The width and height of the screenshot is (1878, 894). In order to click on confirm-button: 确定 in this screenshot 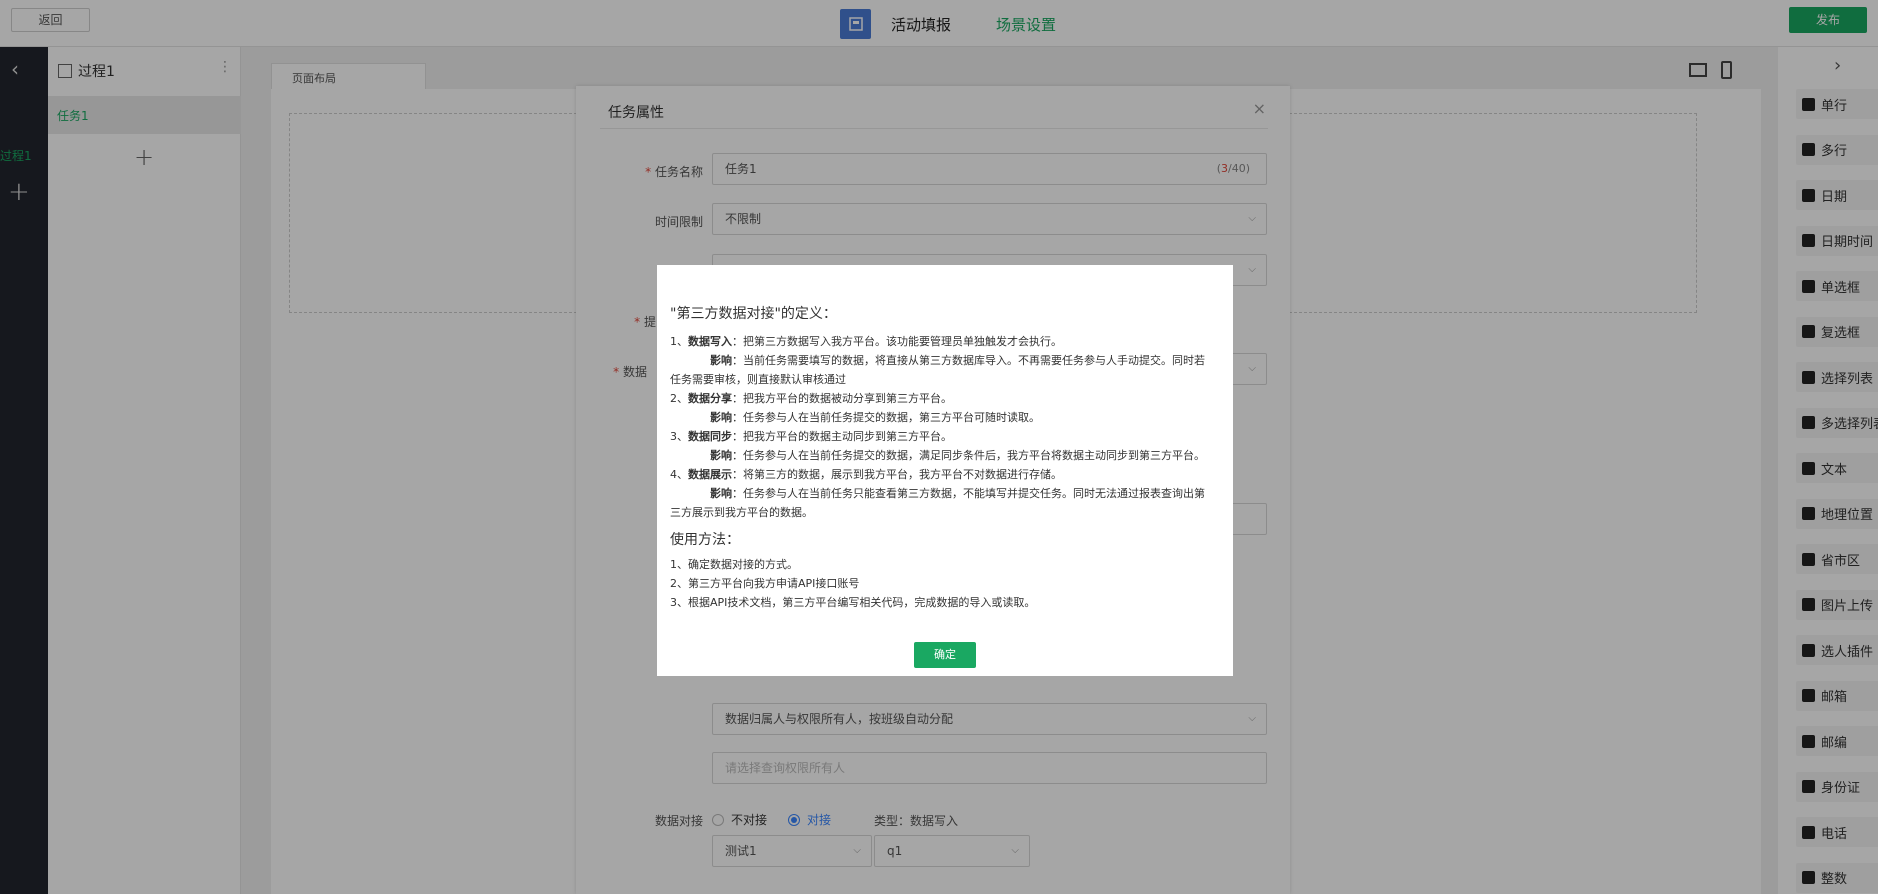, I will do `click(945, 655)`.